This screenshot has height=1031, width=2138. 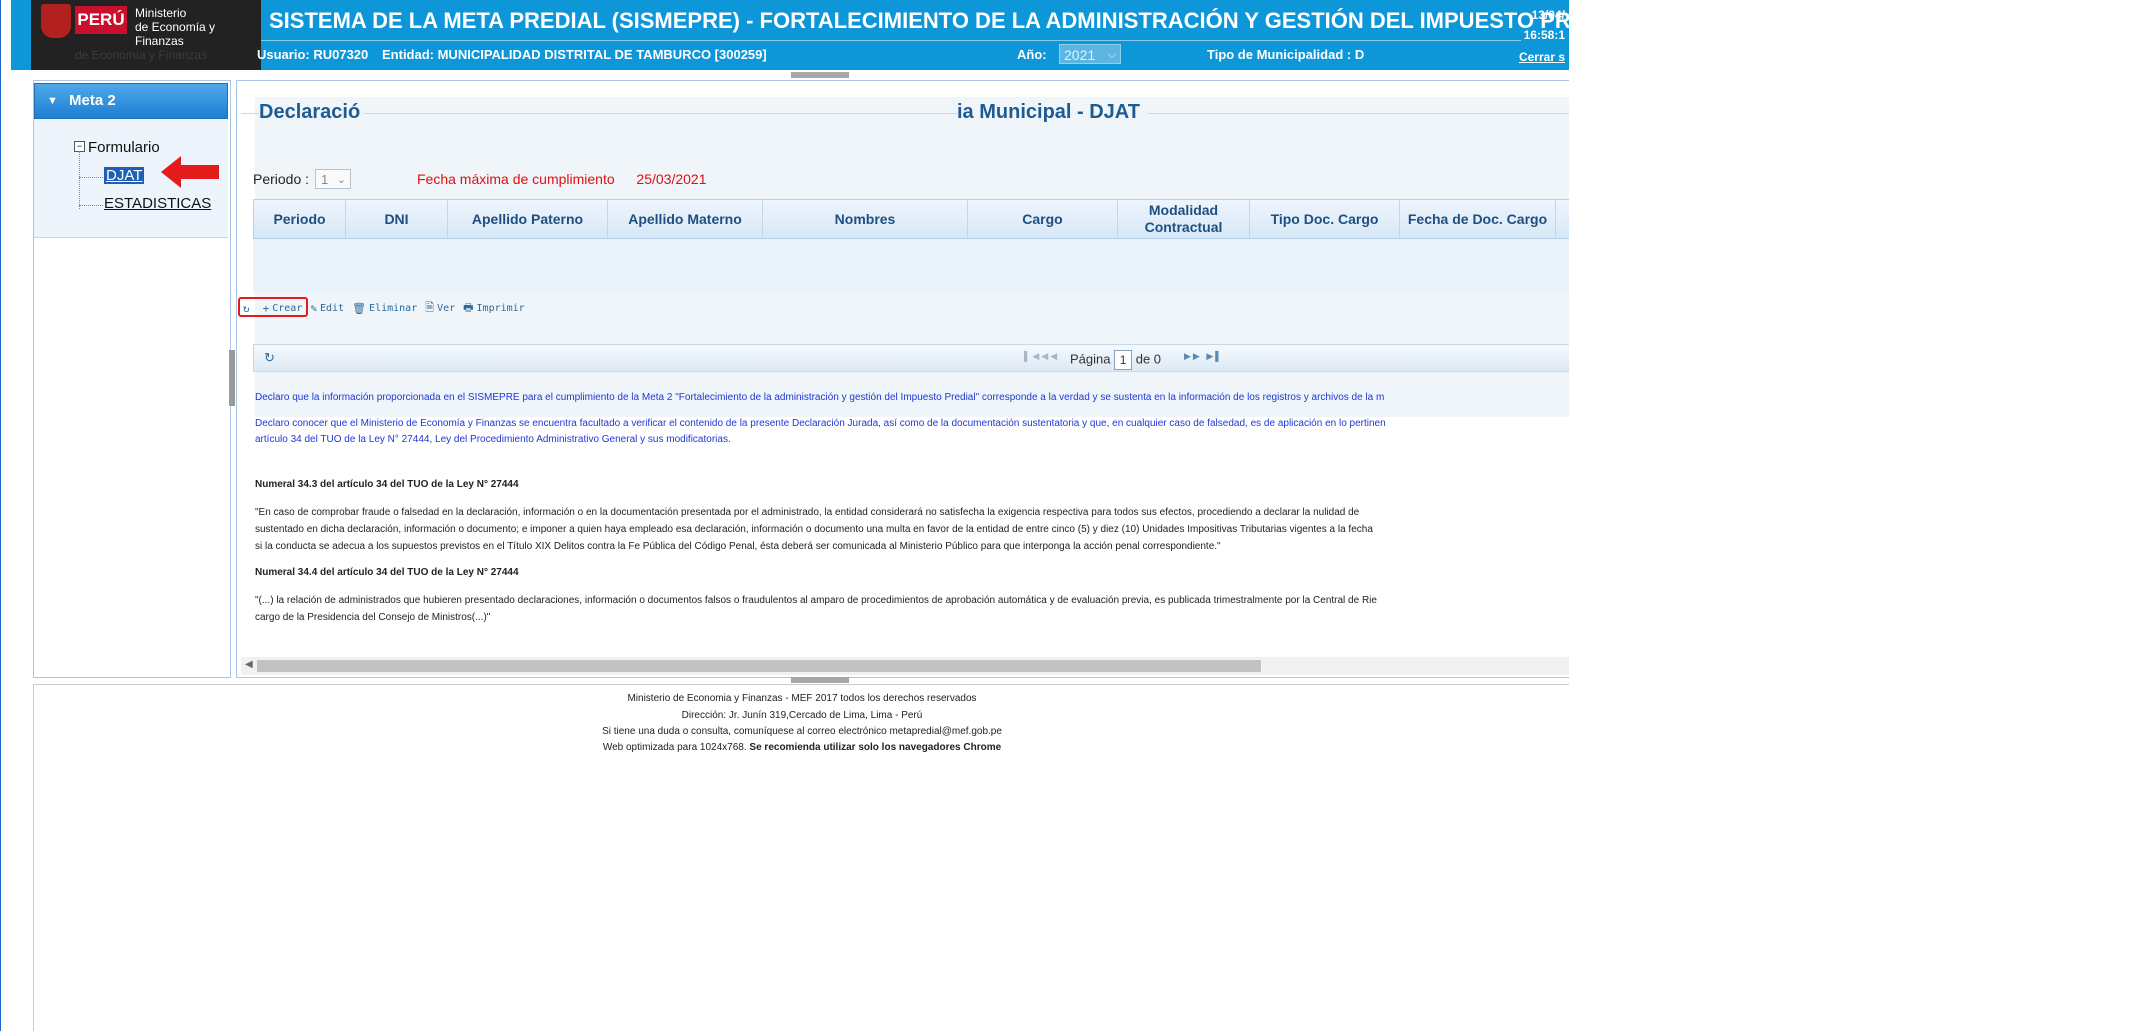 I want to click on header-date: 13/04/, so click(x=1548, y=15).